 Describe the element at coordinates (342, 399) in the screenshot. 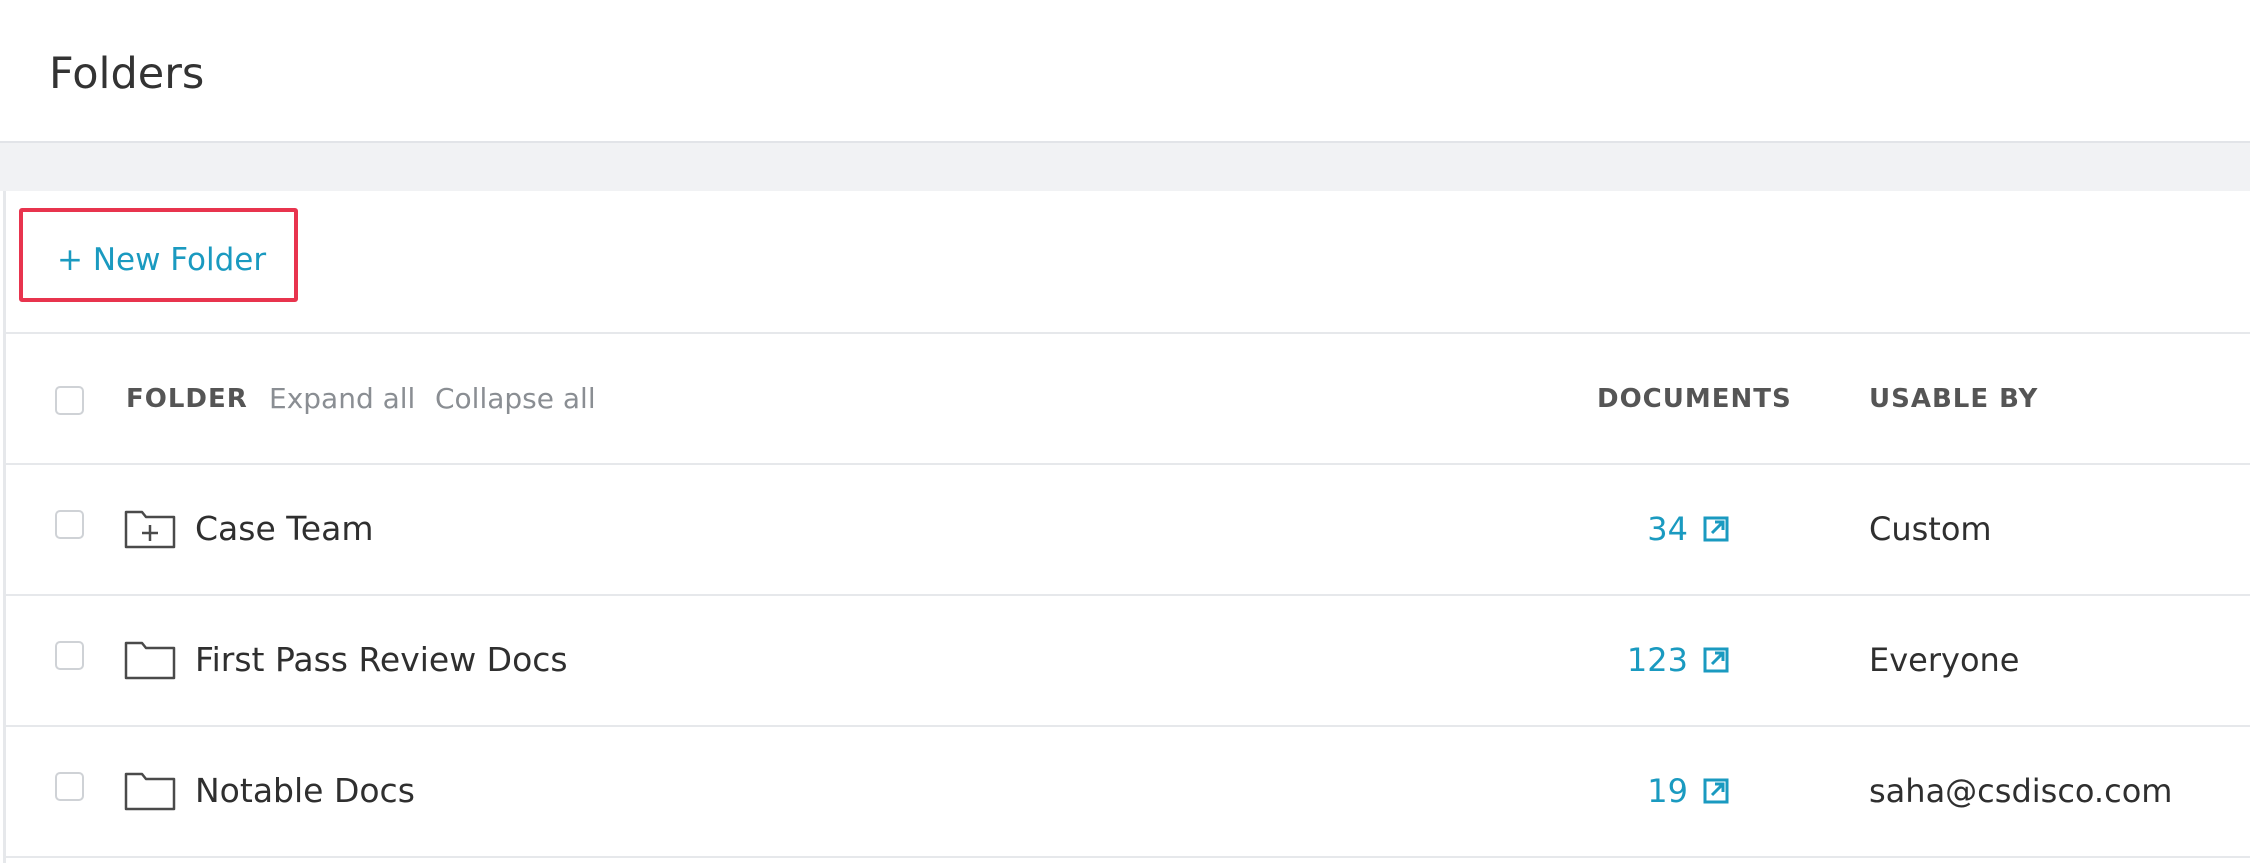

I see `expand-all-link: Expand all` at that location.